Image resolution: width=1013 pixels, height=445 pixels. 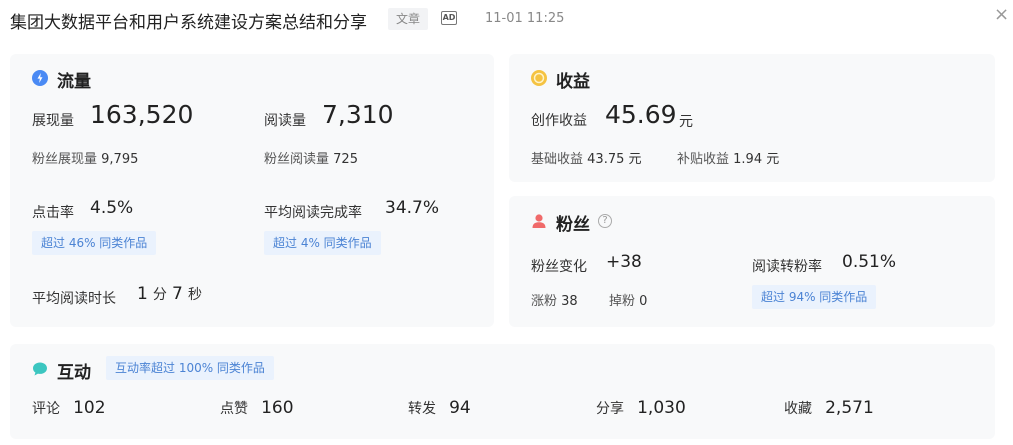 I want to click on likes-value: 160, so click(x=277, y=408).